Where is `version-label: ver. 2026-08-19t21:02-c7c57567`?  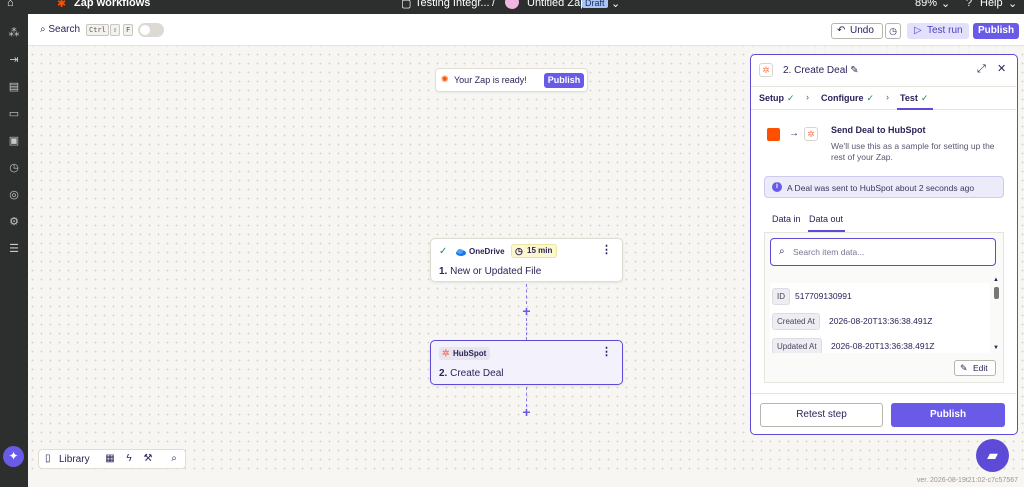
version-label: ver. 2026-08-19t21:02-c7c57567 is located at coordinates (967, 480).